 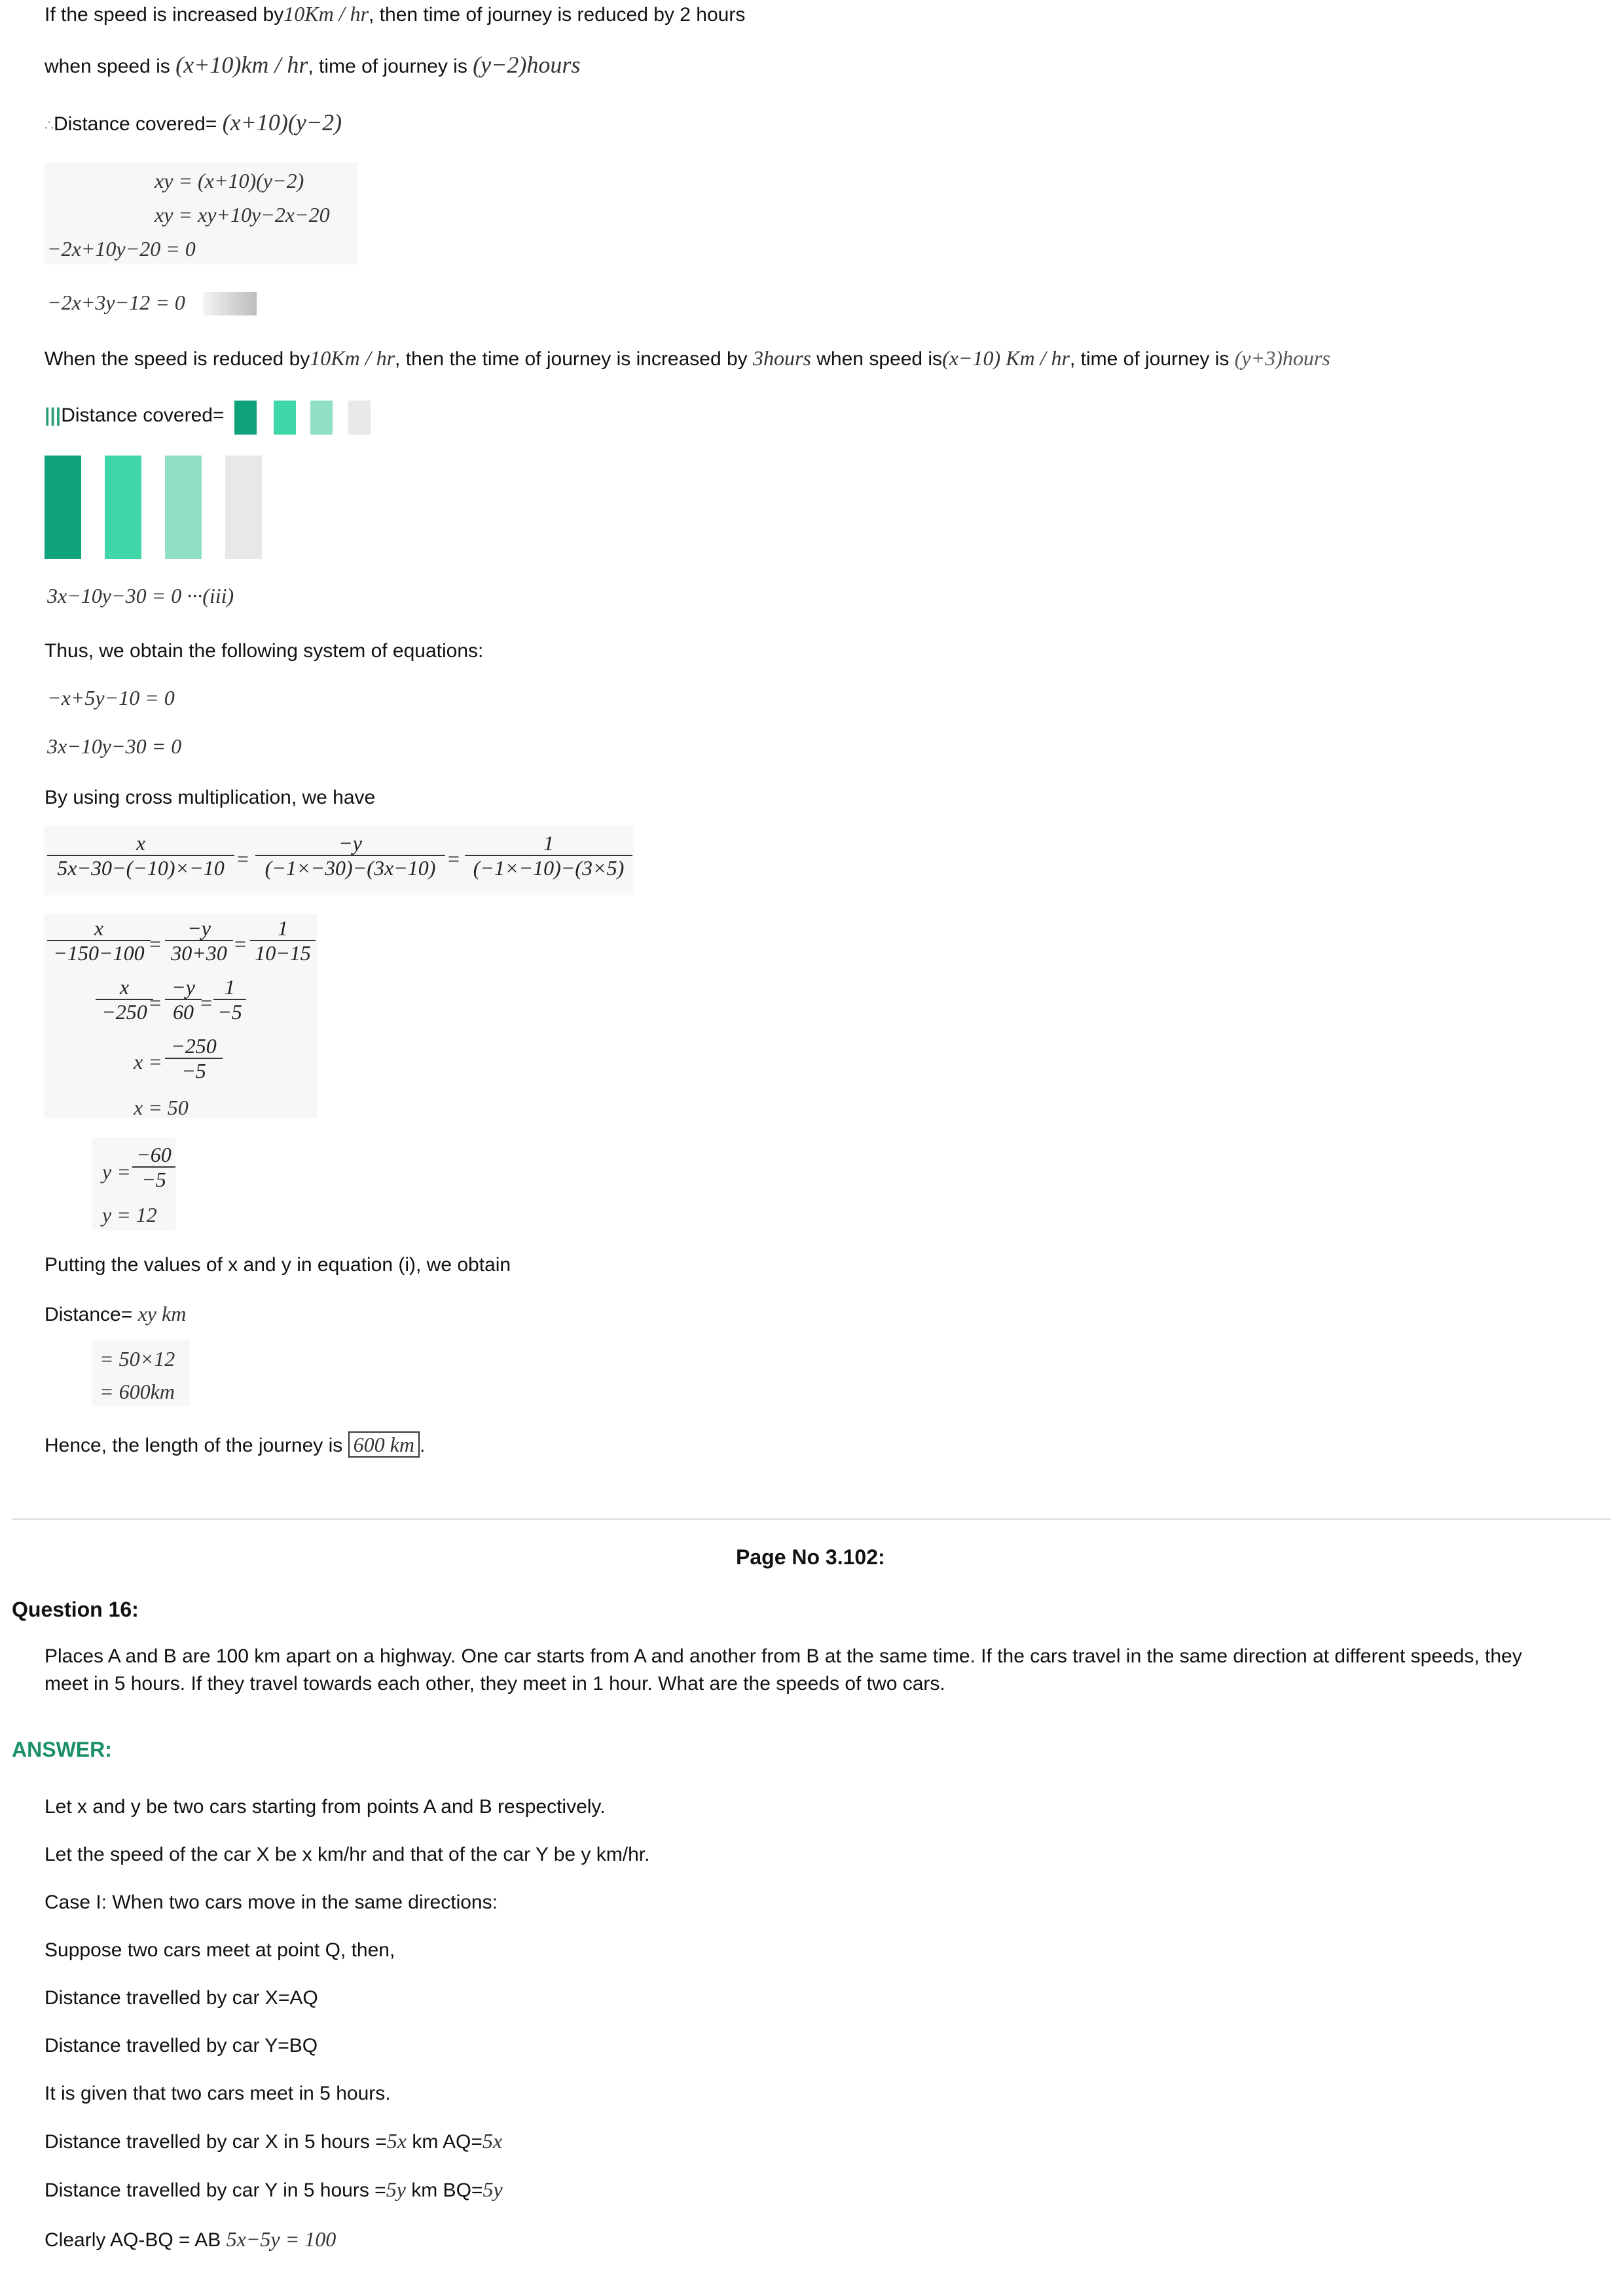 What do you see at coordinates (230, 303) in the screenshot?
I see `blurred-label-icon` at bounding box center [230, 303].